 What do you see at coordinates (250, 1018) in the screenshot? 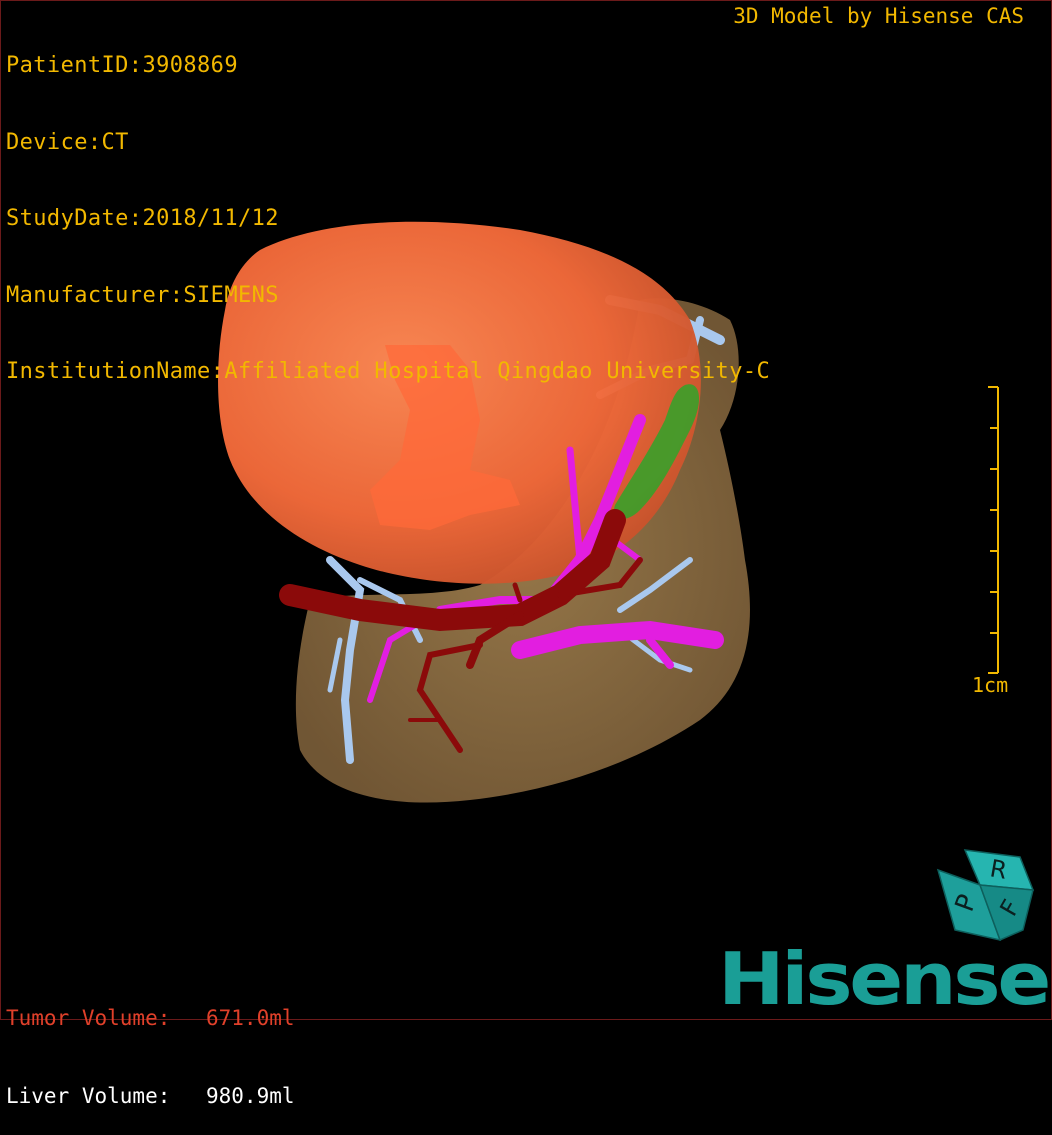
I see `tumor-volume-value: 671.0ml` at bounding box center [250, 1018].